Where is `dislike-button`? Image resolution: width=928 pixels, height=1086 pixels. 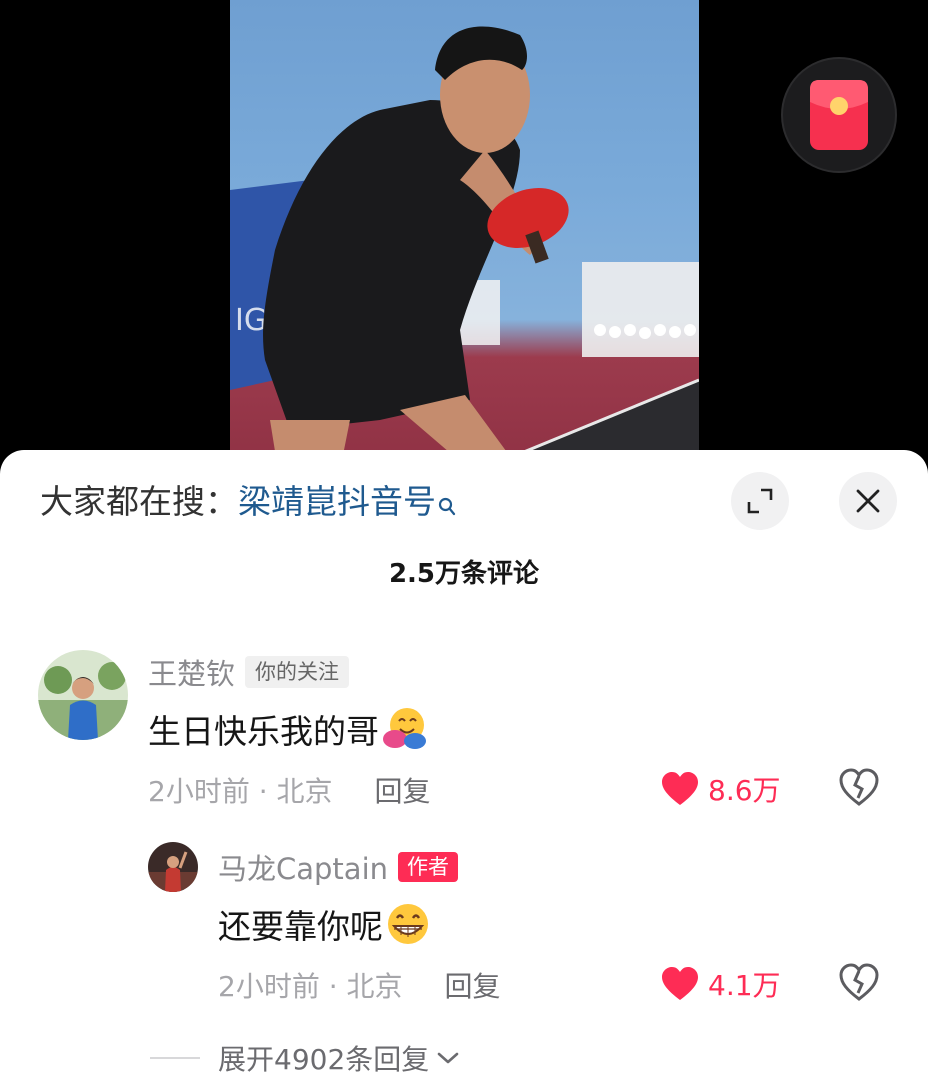 dislike-button is located at coordinates (859, 983).